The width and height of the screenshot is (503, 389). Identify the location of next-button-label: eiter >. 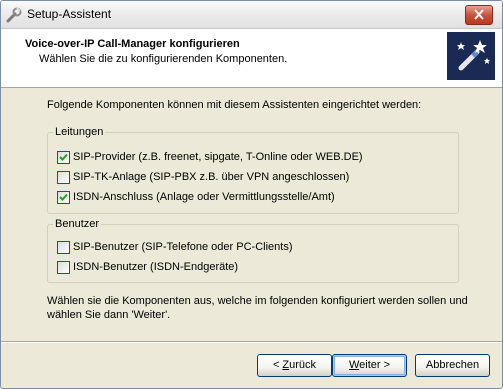
(375, 365).